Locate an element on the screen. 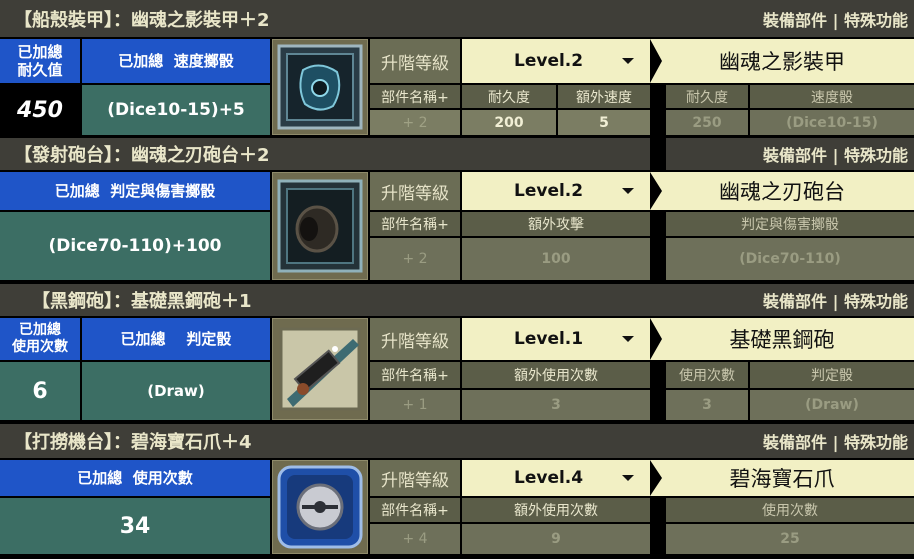  total-hit-damage-dice-value: (Dice70-110)+100 is located at coordinates (135, 246).